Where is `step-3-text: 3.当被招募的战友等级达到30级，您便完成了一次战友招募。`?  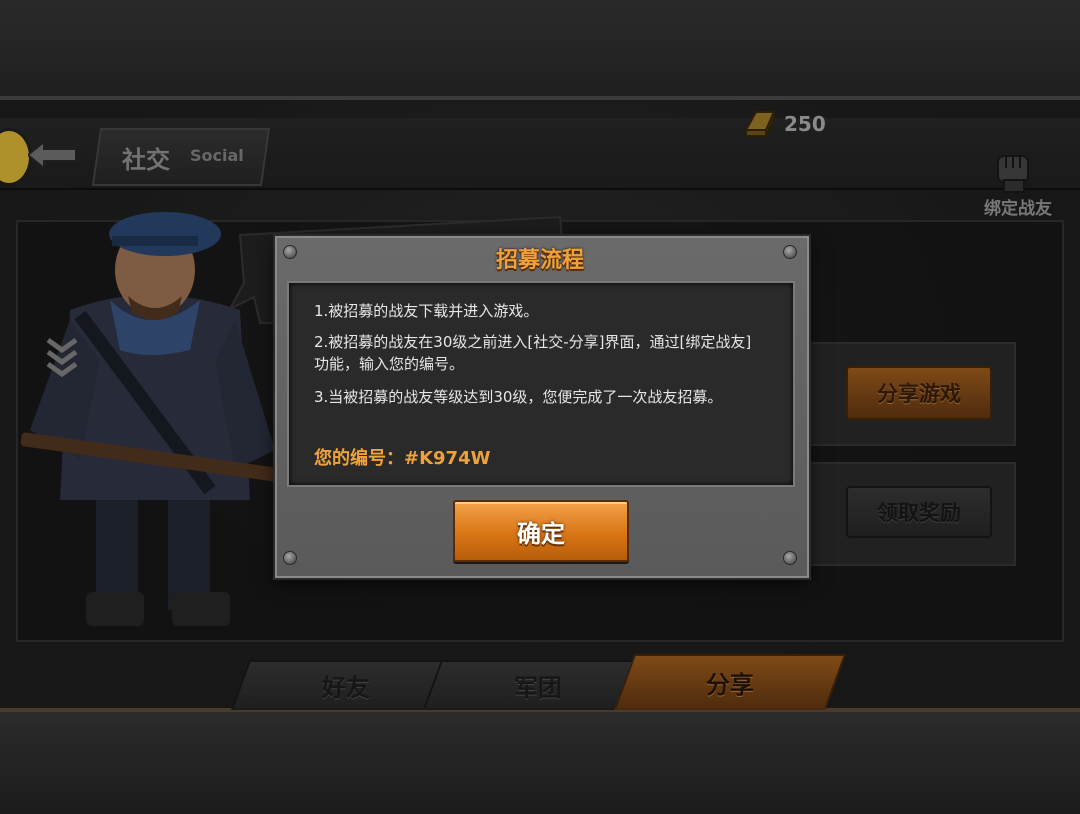 step-3-text: 3.当被招募的战友等级达到30级，您便完成了一次战友招募。 is located at coordinates (518, 397).